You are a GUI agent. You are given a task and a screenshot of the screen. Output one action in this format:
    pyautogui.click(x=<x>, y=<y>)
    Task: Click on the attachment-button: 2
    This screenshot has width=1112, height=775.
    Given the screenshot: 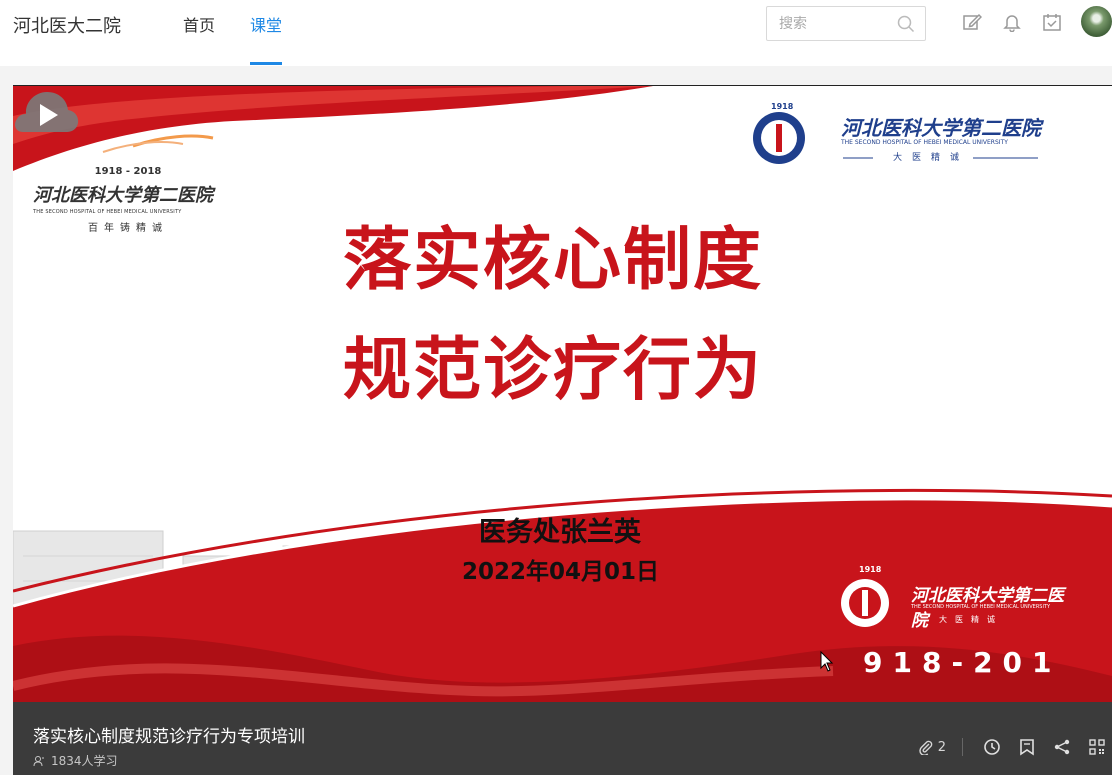 What is the action you would take?
    pyautogui.click(x=932, y=747)
    